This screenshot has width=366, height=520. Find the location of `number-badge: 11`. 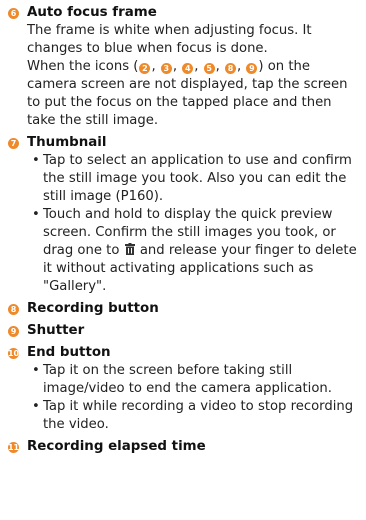

number-badge: 11 is located at coordinates (13, 447).